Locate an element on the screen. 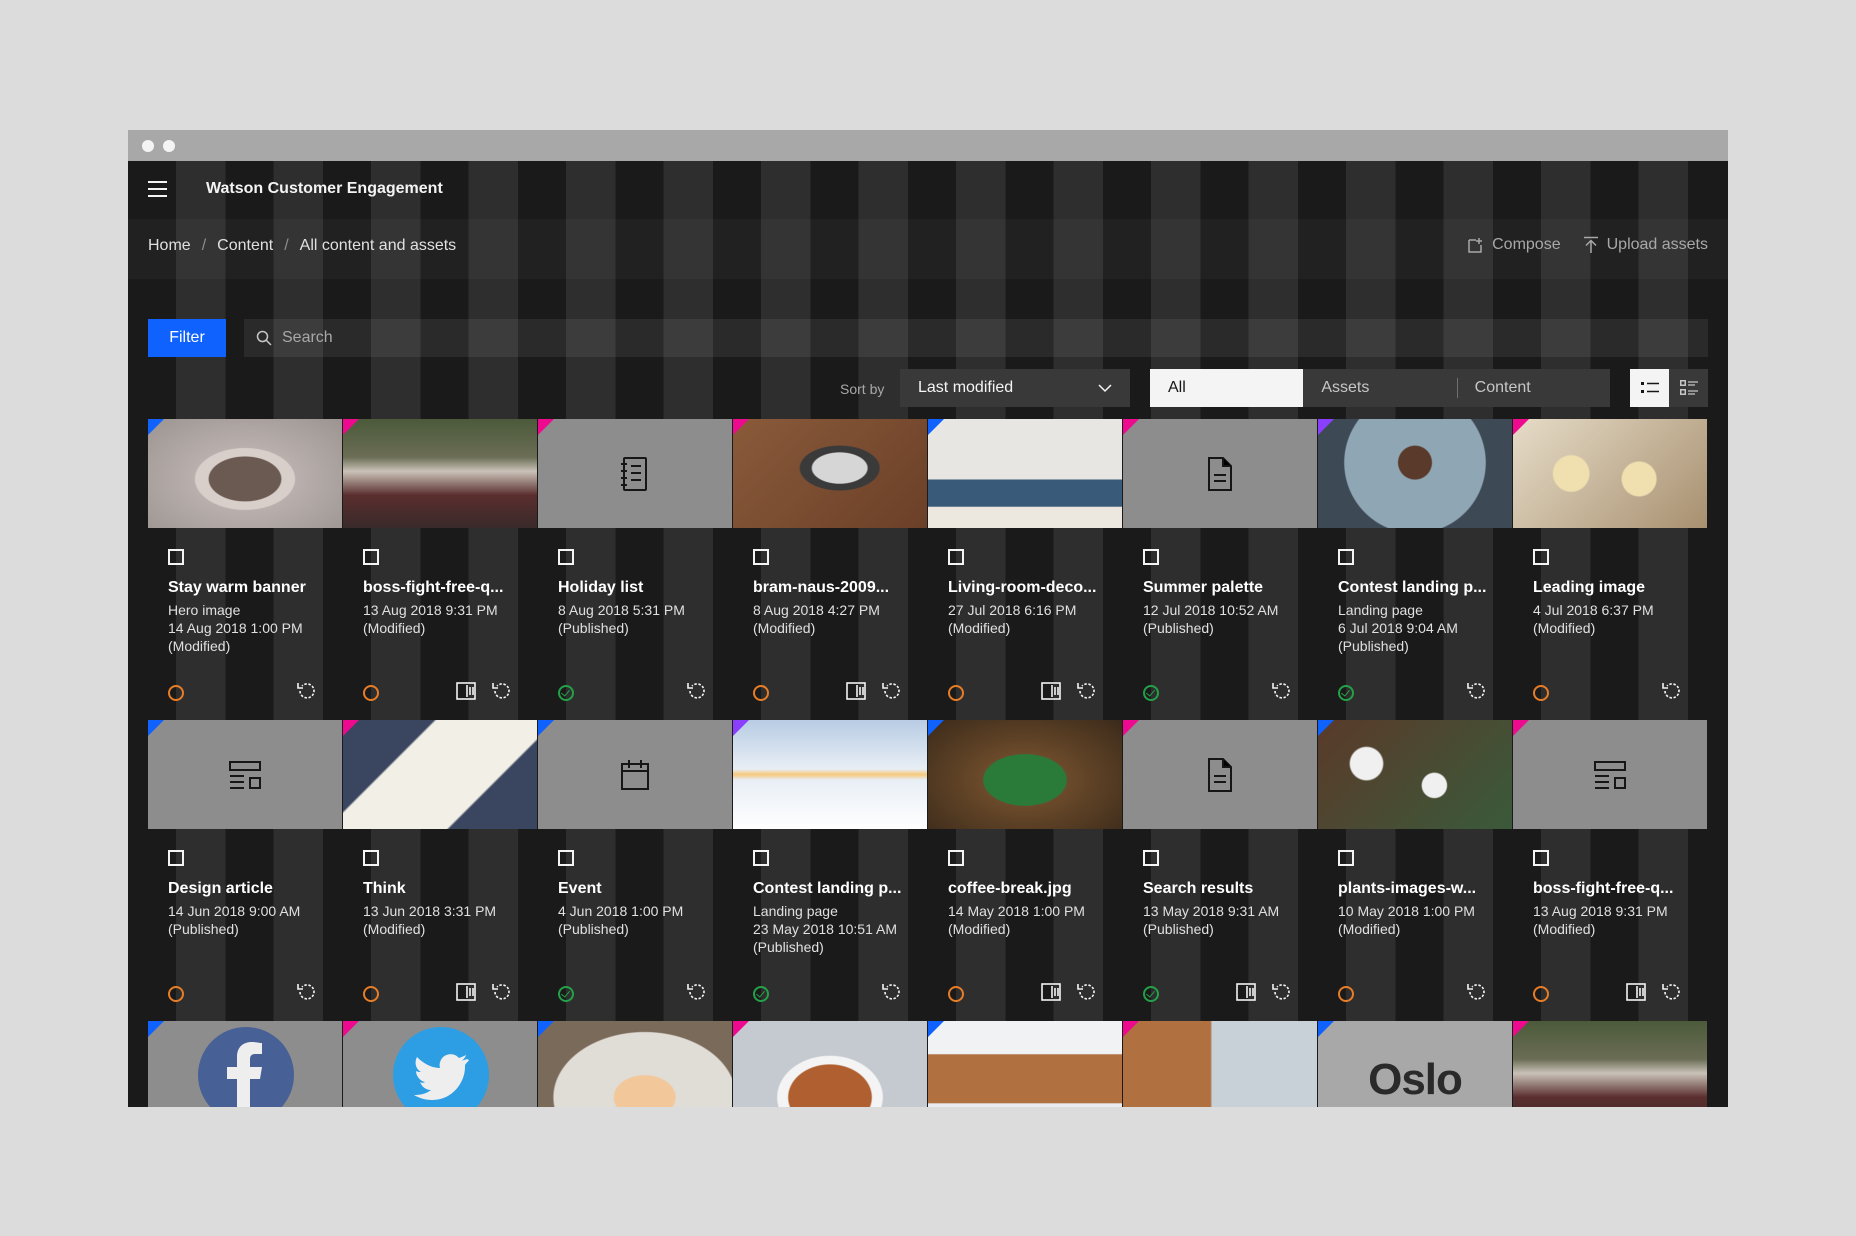  breadcrumb-home: Home is located at coordinates (169, 245).